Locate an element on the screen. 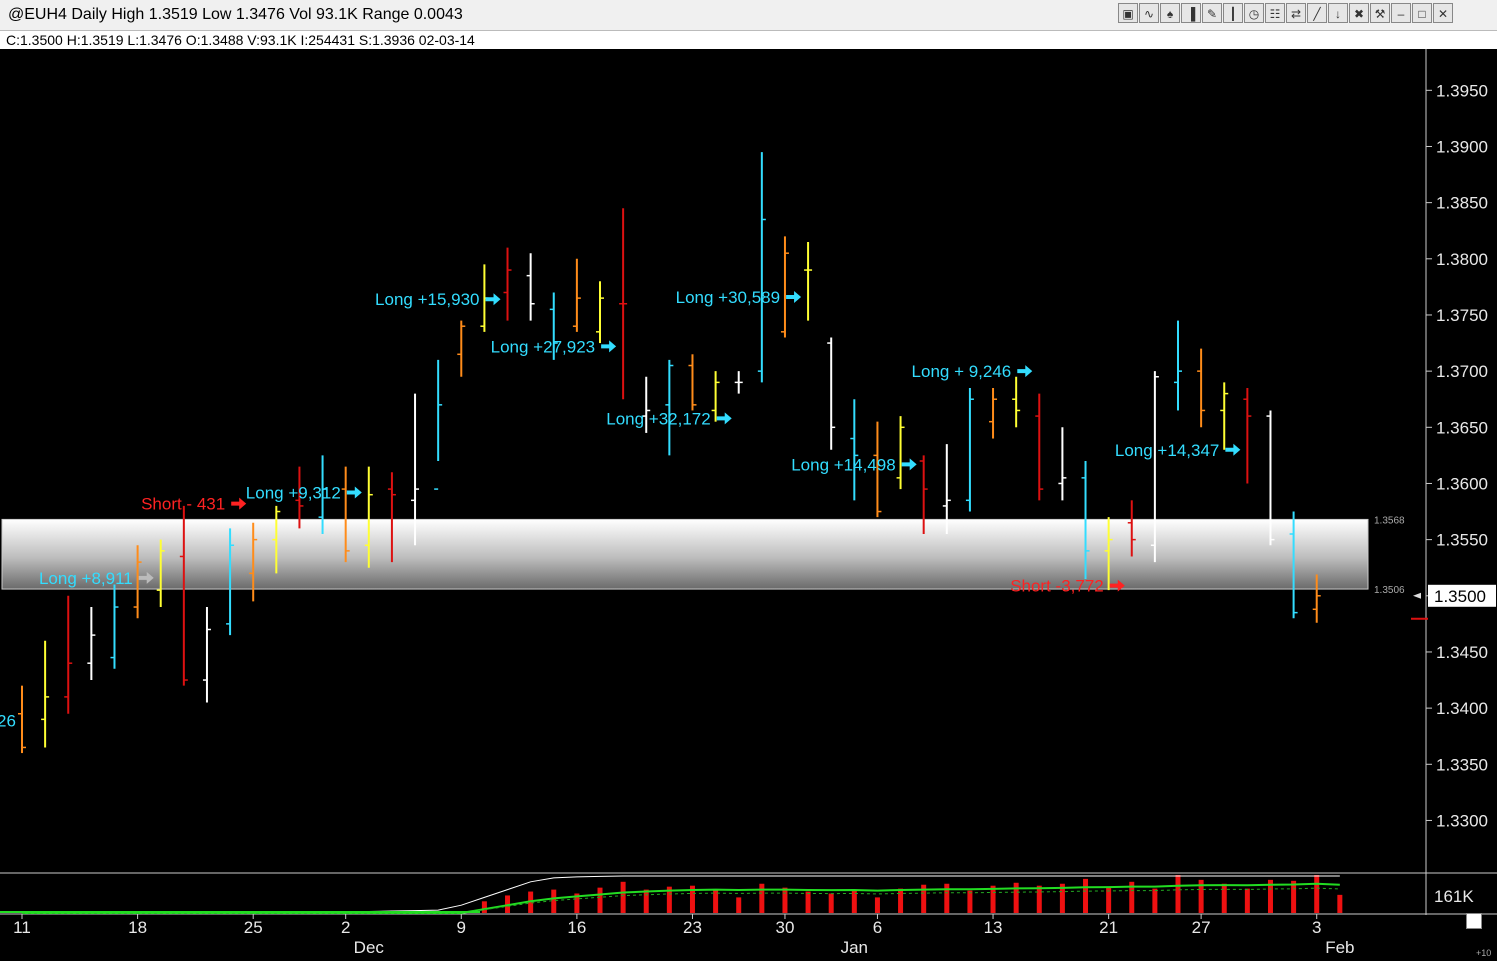  x-day-label: 6 is located at coordinates (877, 927).